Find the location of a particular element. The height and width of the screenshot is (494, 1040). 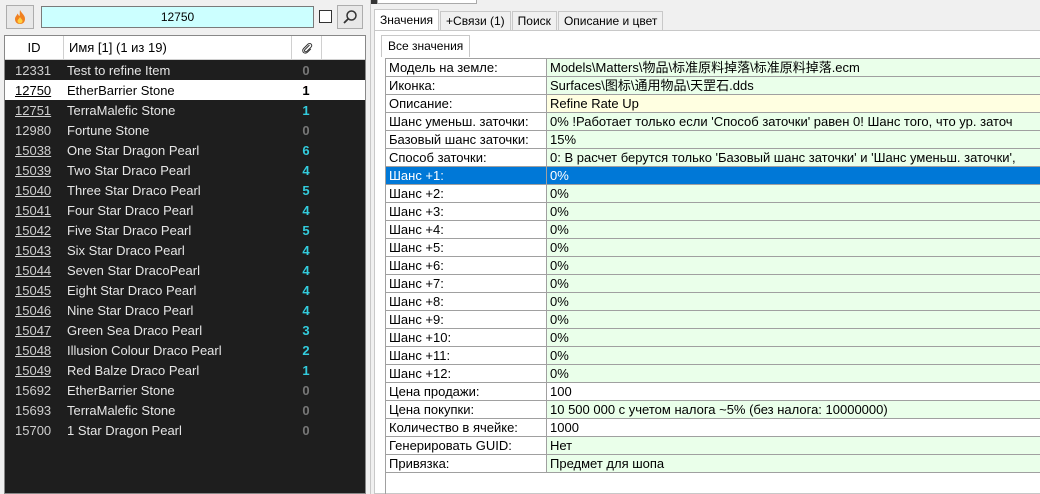

list-item: 15047 Green Sea Draco Pearl 3 is located at coordinates (185, 330).